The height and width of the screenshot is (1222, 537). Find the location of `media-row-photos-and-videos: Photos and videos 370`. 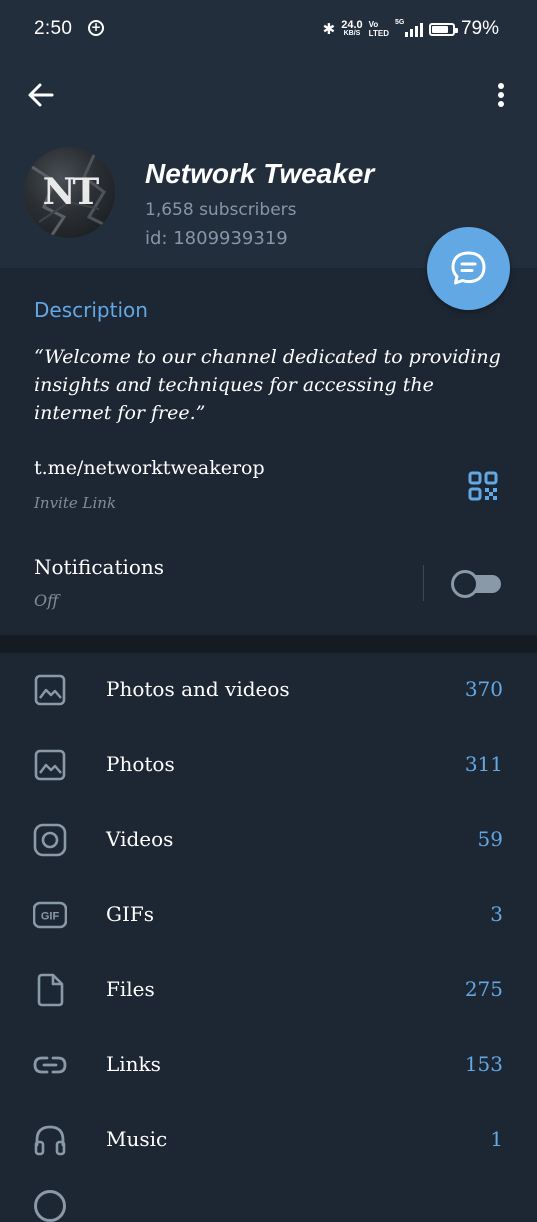

media-row-photos-and-videos: Photos and videos 370 is located at coordinates (268, 690).